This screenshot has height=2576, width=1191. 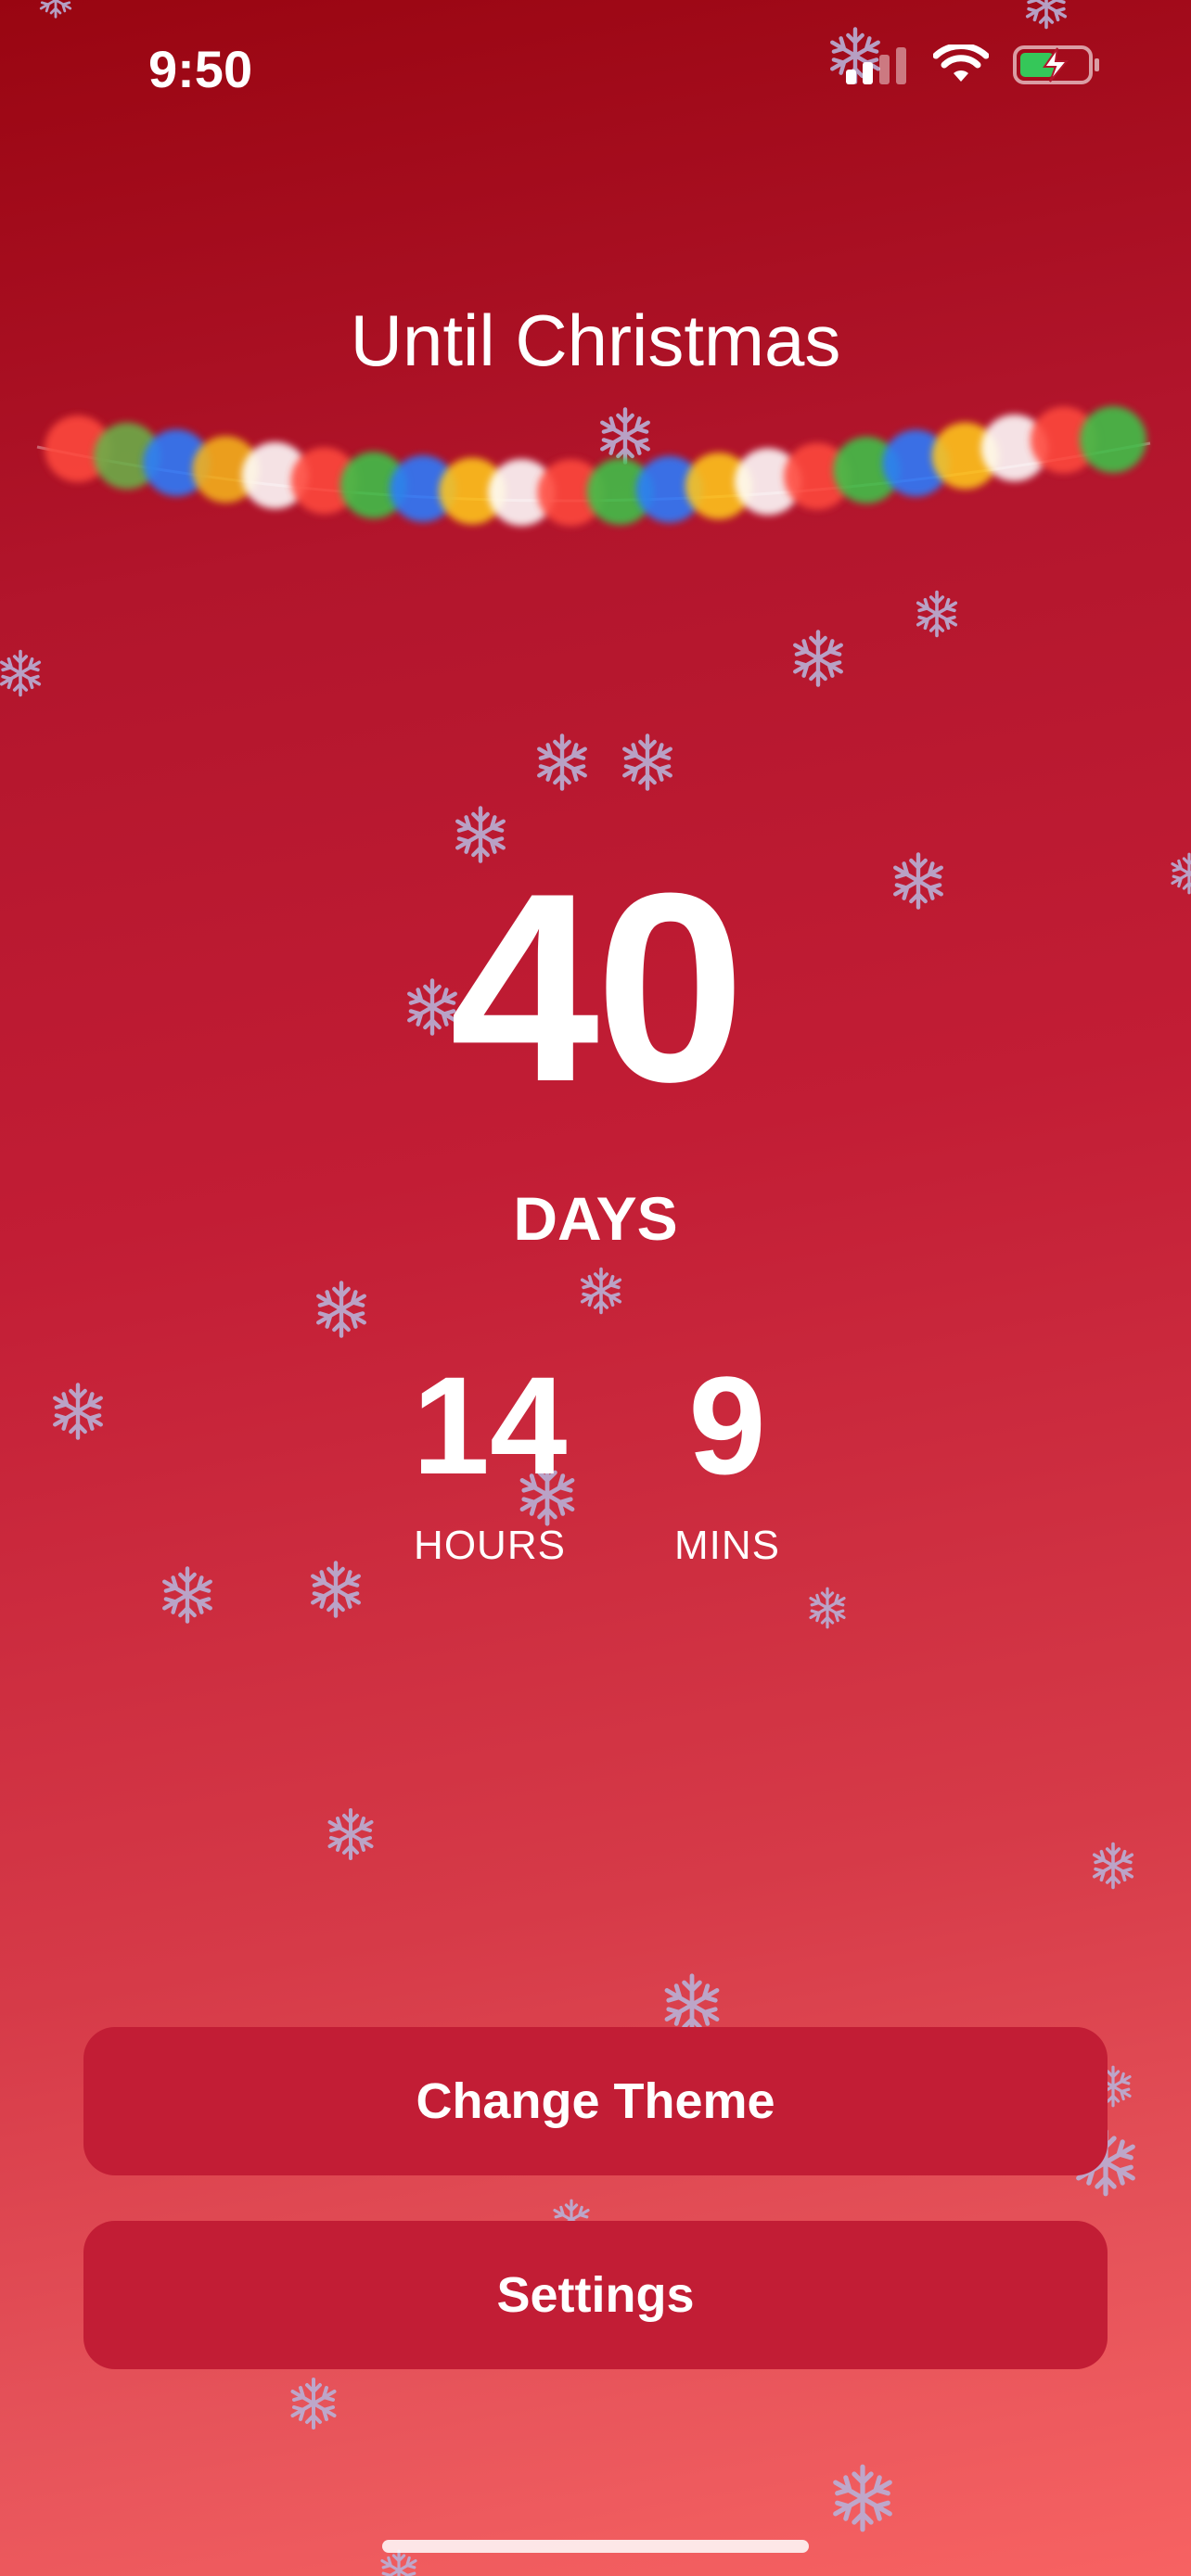 I want to click on cellular-signal-icon, so click(x=876, y=66).